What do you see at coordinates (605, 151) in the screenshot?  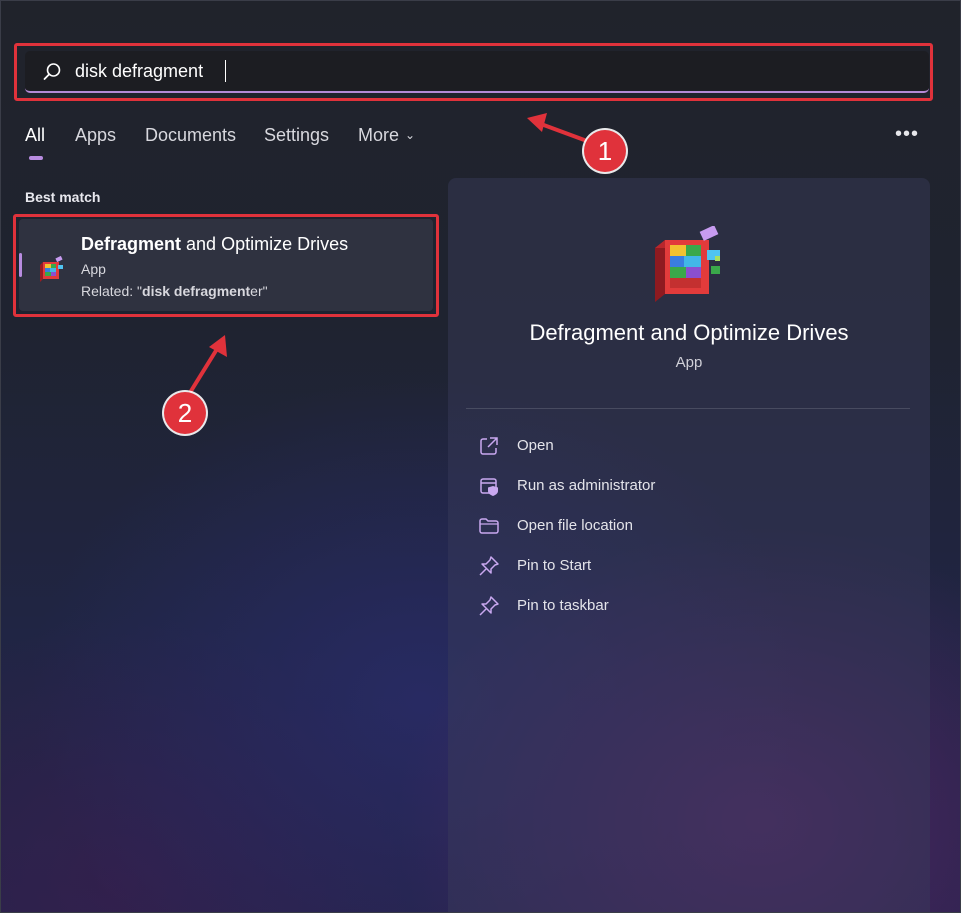 I see `annotation-badge-1: 1` at bounding box center [605, 151].